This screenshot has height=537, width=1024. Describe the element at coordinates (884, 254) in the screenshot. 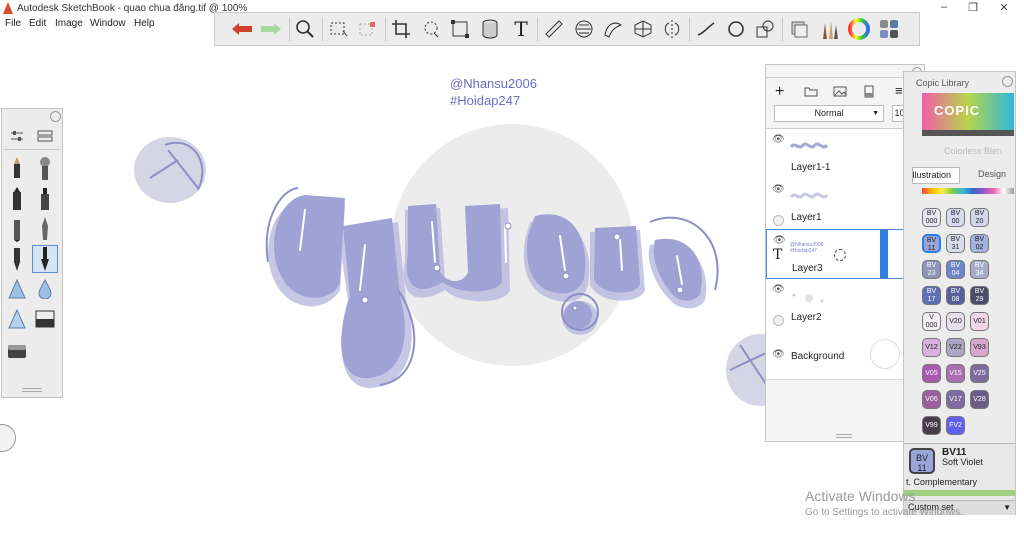

I see `layer-selected-marker` at that location.